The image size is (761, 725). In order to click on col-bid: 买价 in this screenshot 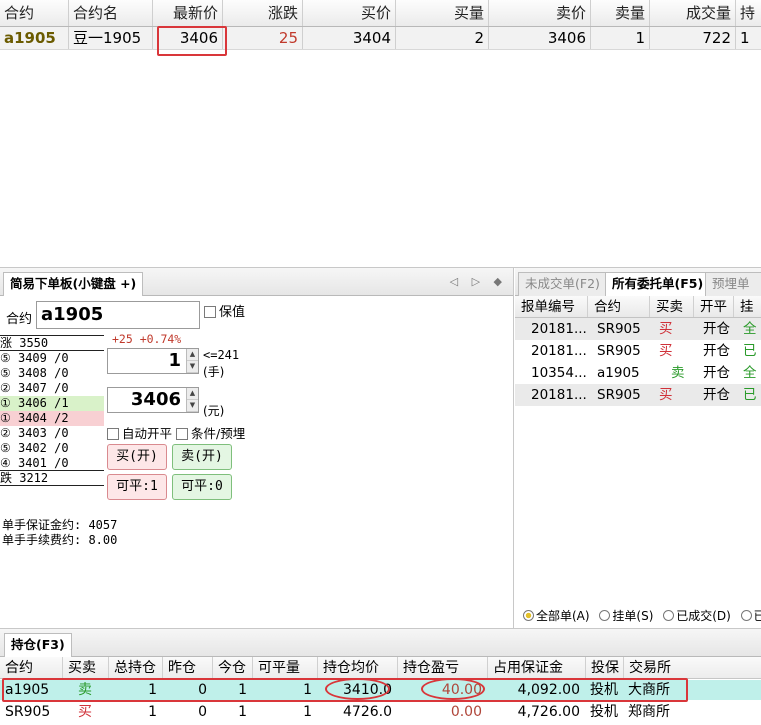, I will do `click(348, 13)`.